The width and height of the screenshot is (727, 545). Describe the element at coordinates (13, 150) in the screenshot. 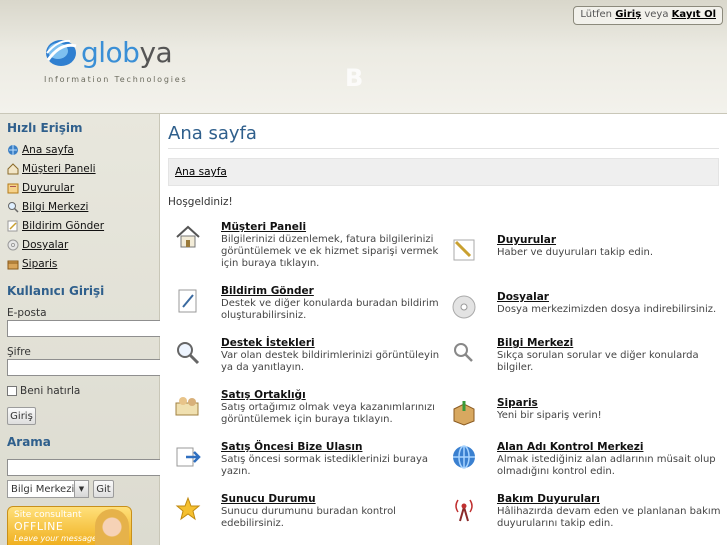

I see `home-globe-icon` at that location.